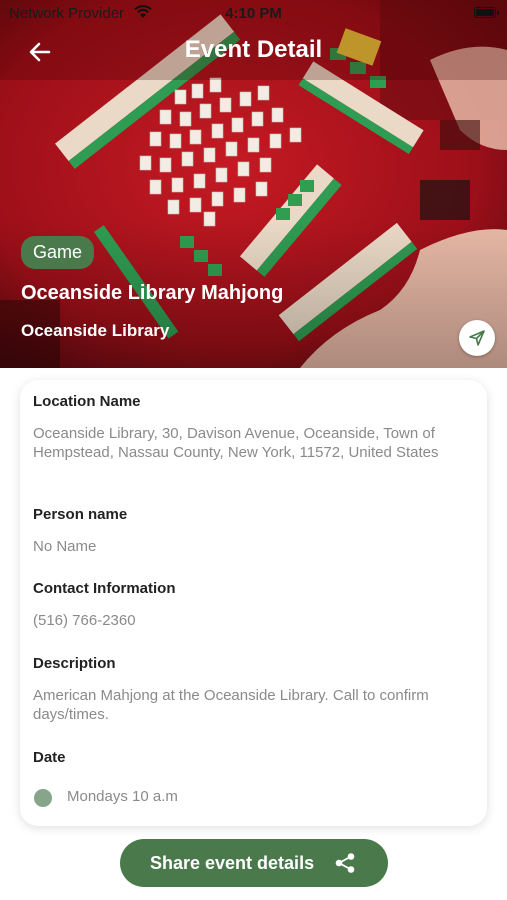 Image resolution: width=507 pixels, height=900 pixels. Describe the element at coordinates (232, 863) in the screenshot. I see `share-button-label: Share event details` at that location.